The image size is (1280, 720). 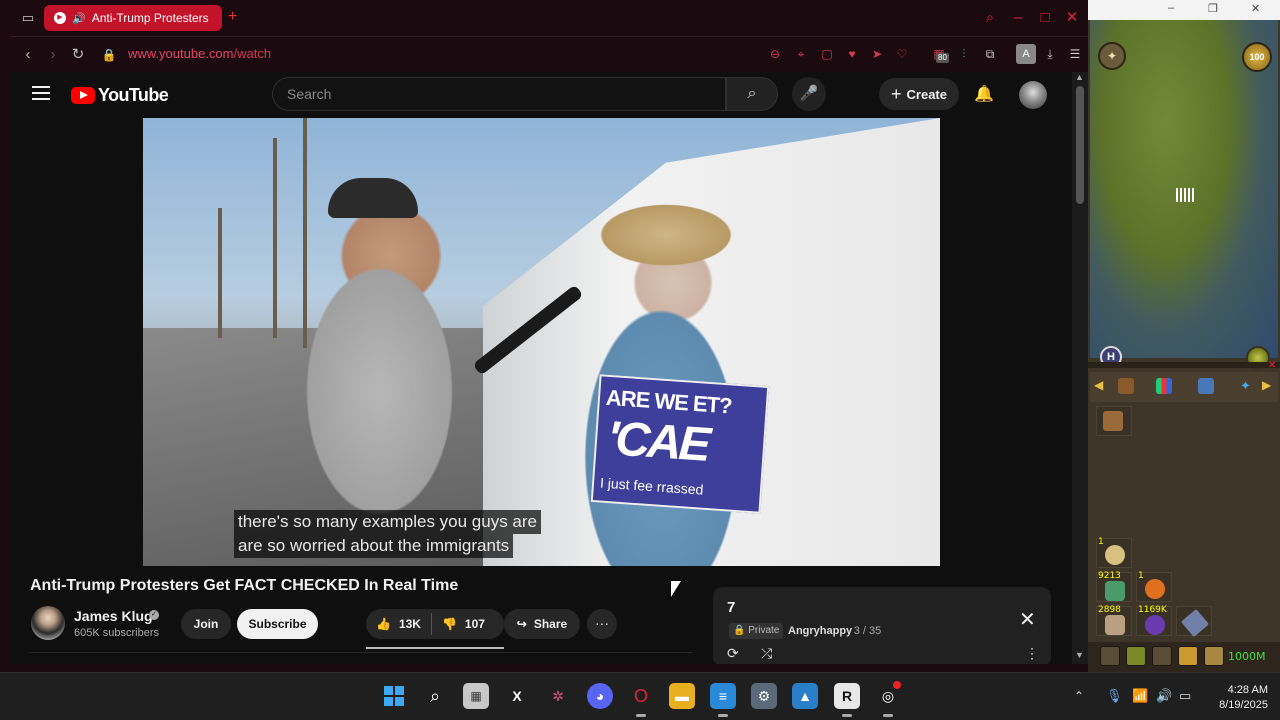 What do you see at coordinates (199, 53) in the screenshot?
I see `url-field: www.youtube.com/watch` at bounding box center [199, 53].